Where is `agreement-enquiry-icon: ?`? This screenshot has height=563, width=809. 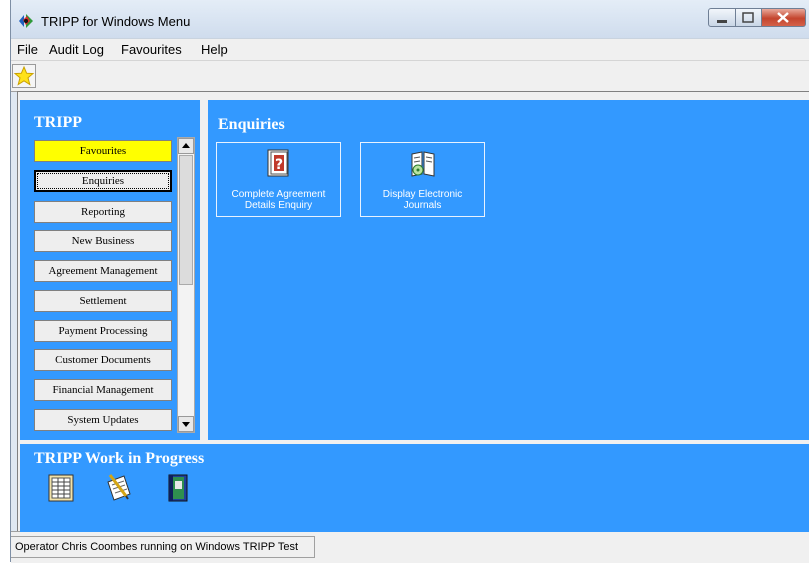 agreement-enquiry-icon: ? is located at coordinates (277, 163).